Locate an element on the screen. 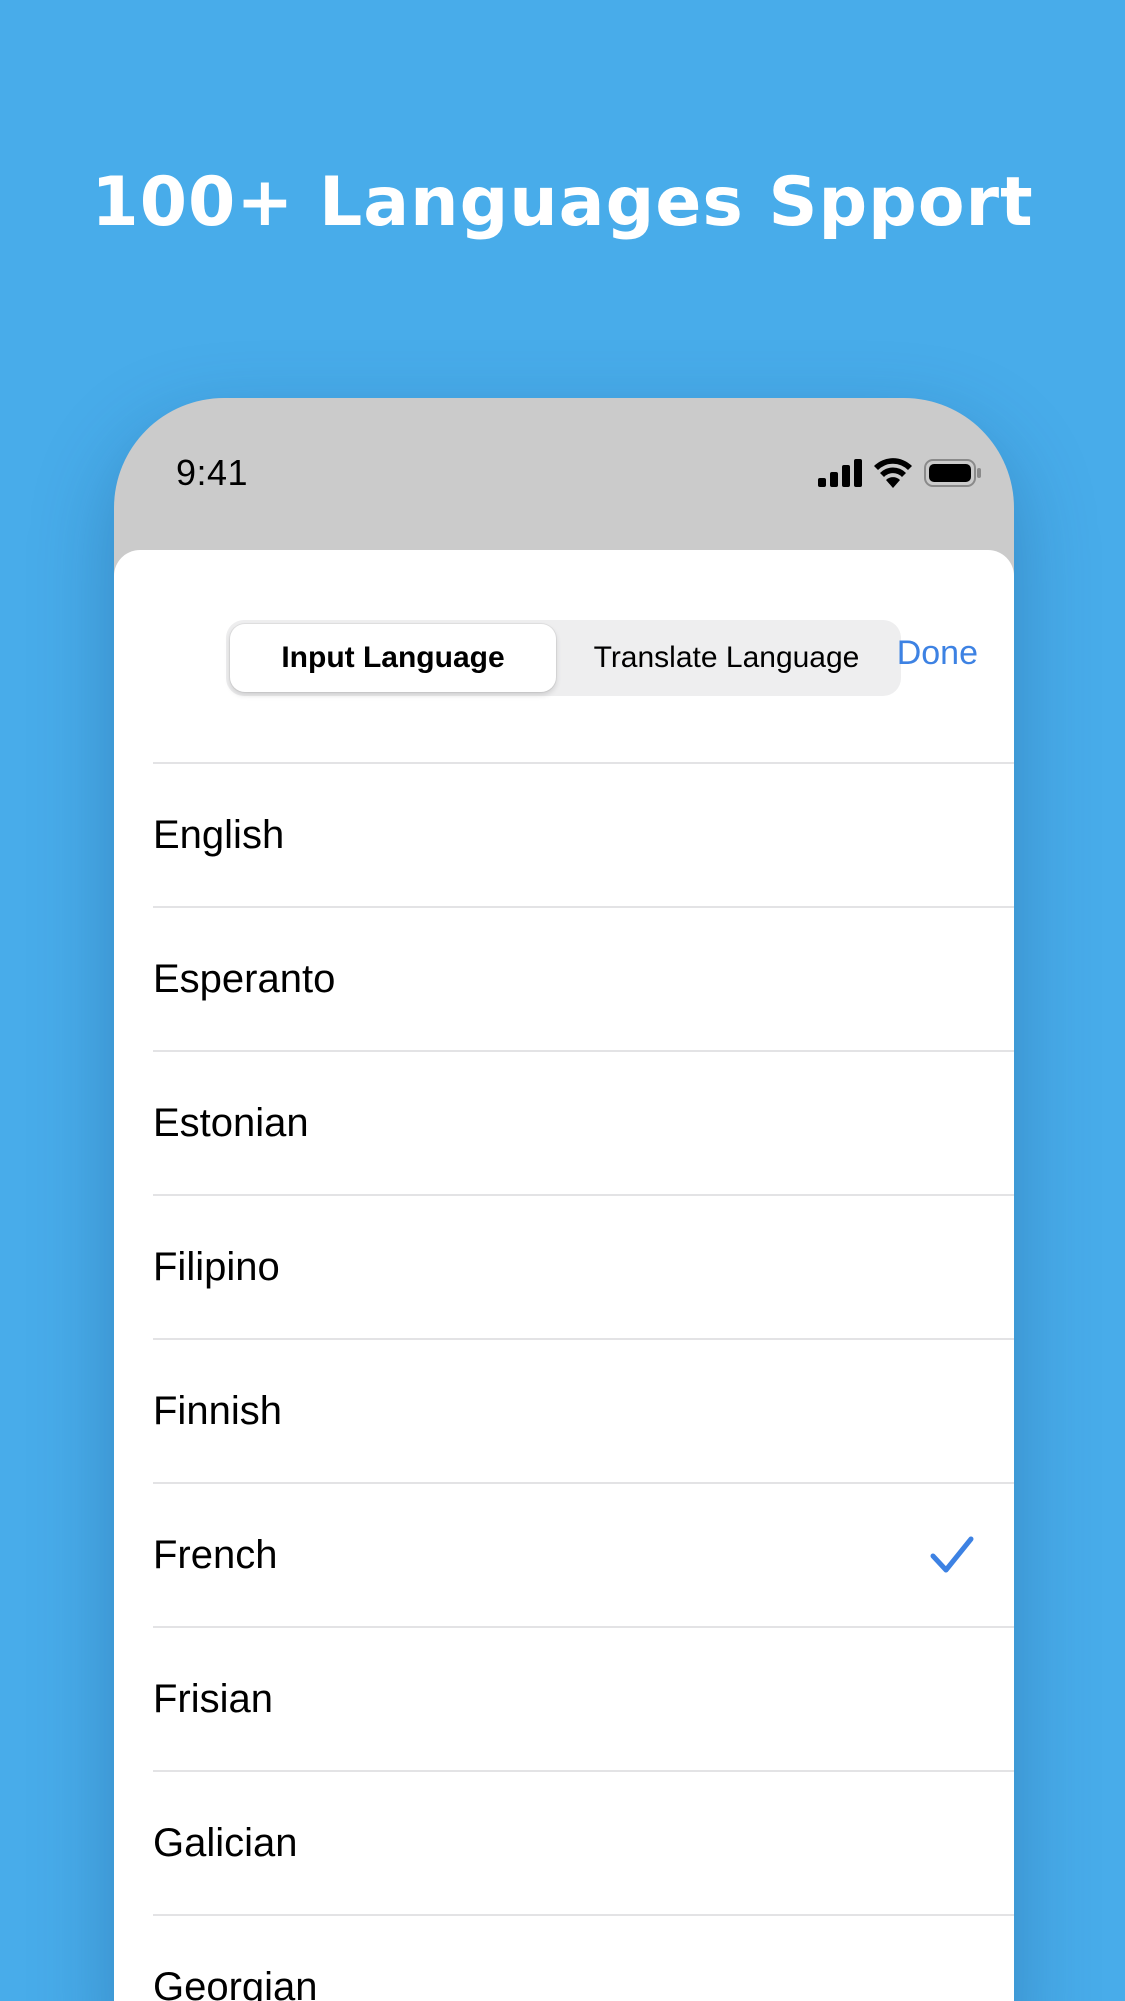 This screenshot has height=2001, width=1125. cellular-signal-icon is located at coordinates (840, 473).